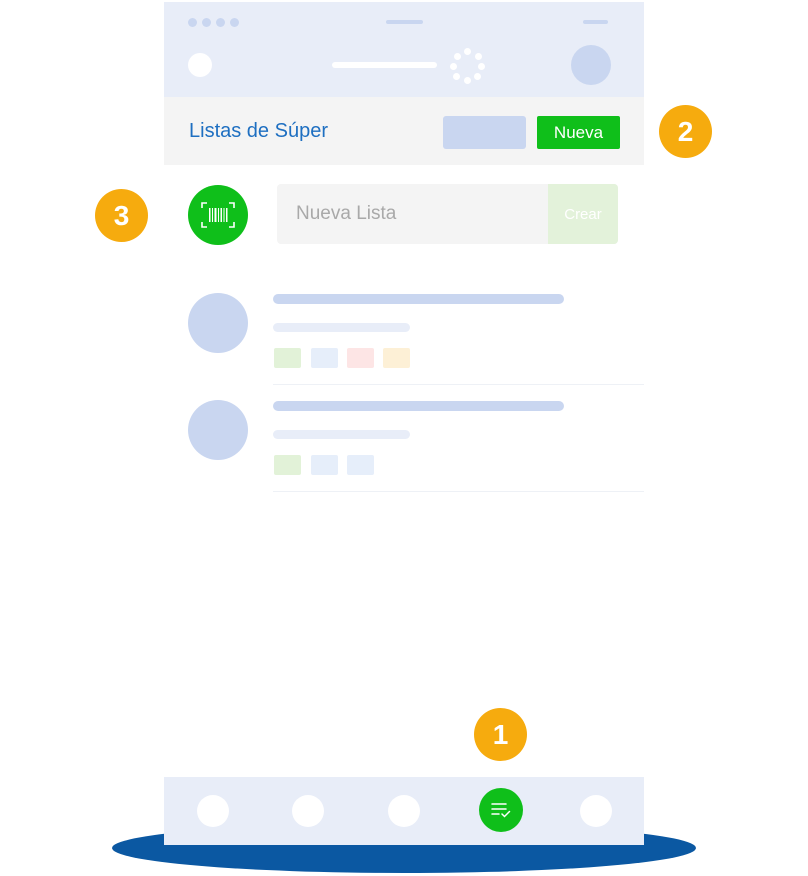  Describe the element at coordinates (121, 215) in the screenshot. I see `callout-badge-3: 3` at that location.